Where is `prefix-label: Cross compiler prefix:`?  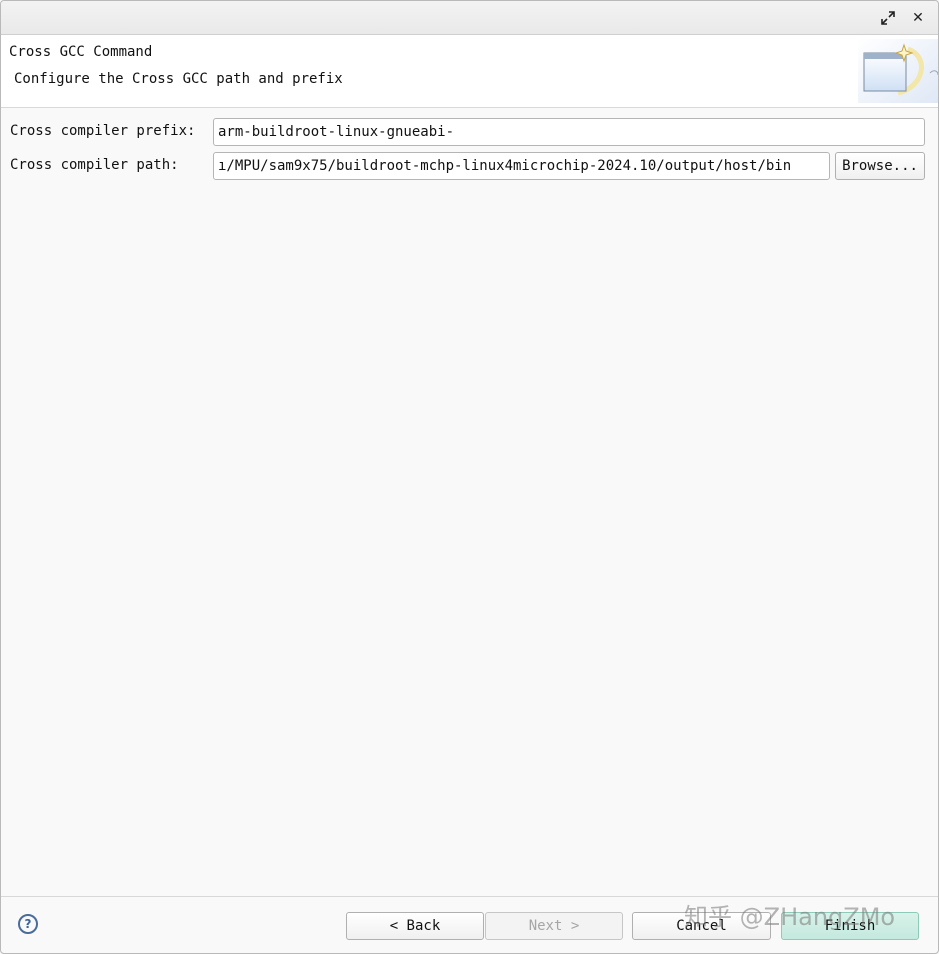
prefix-label: Cross compiler prefix: is located at coordinates (103, 131).